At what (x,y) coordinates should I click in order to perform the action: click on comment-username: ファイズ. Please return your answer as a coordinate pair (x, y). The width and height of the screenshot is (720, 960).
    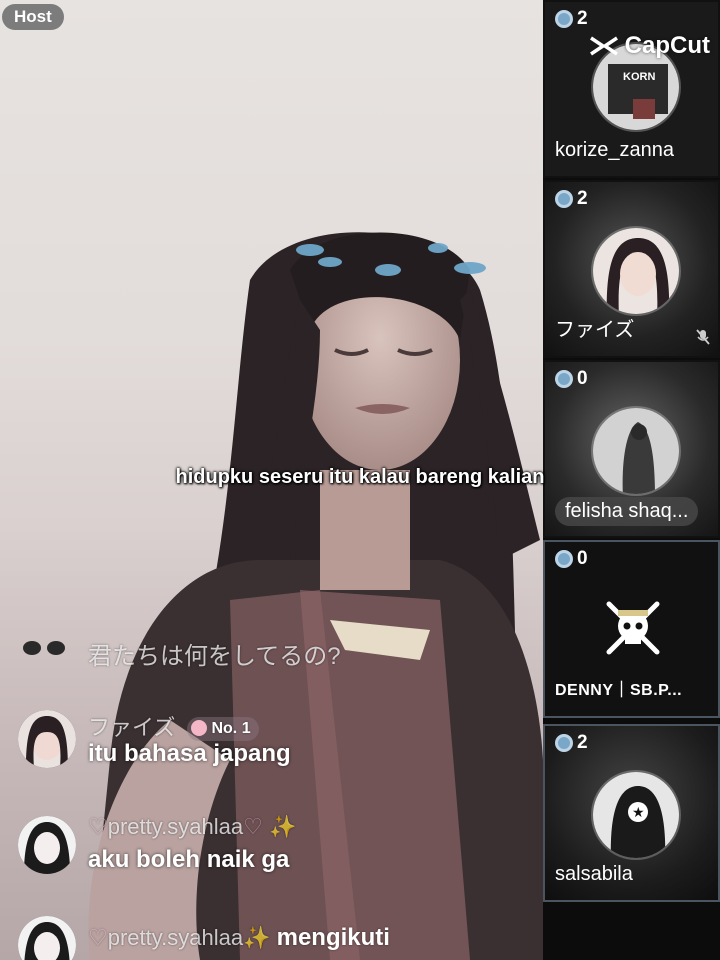
    Looking at the image, I should click on (131, 727).